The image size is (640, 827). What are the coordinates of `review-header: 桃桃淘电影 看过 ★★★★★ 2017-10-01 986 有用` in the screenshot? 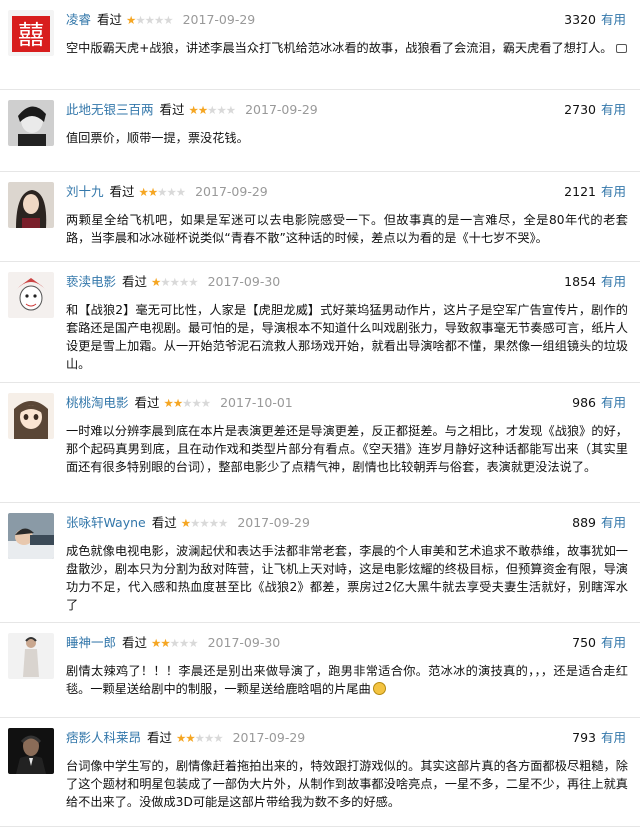 It's located at (346, 403).